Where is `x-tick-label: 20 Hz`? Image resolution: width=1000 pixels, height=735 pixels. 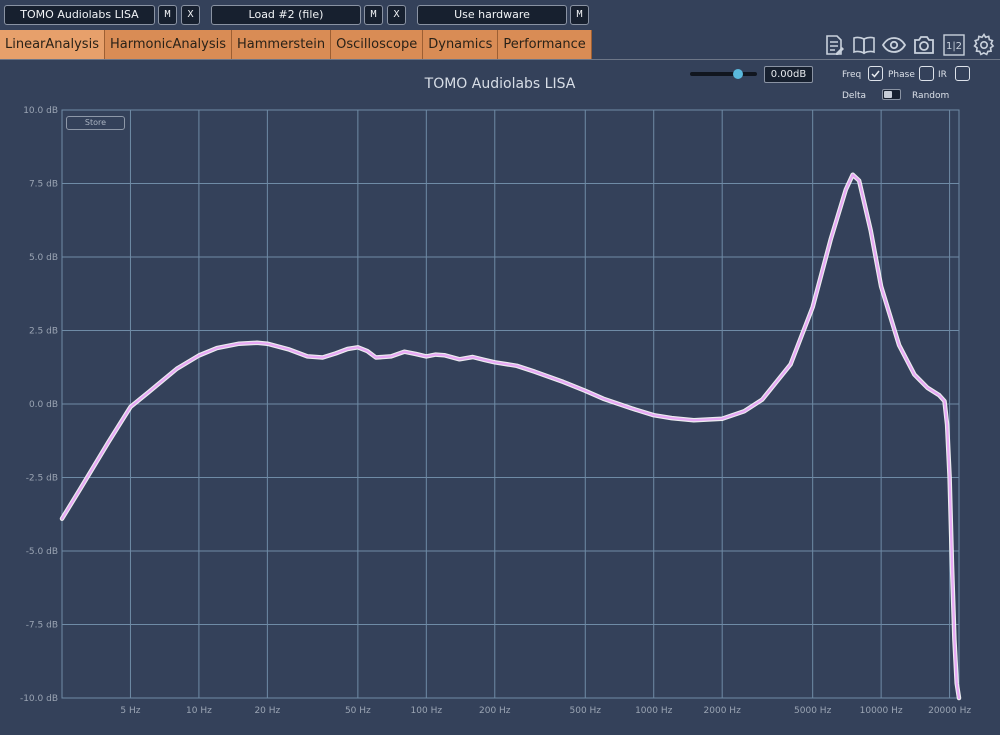
x-tick-label: 20 Hz is located at coordinates (267, 711).